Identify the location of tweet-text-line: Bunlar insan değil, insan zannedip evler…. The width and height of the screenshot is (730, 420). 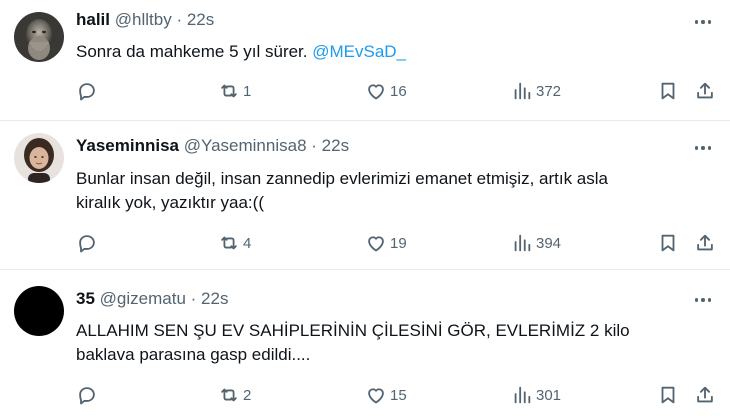
(342, 178).